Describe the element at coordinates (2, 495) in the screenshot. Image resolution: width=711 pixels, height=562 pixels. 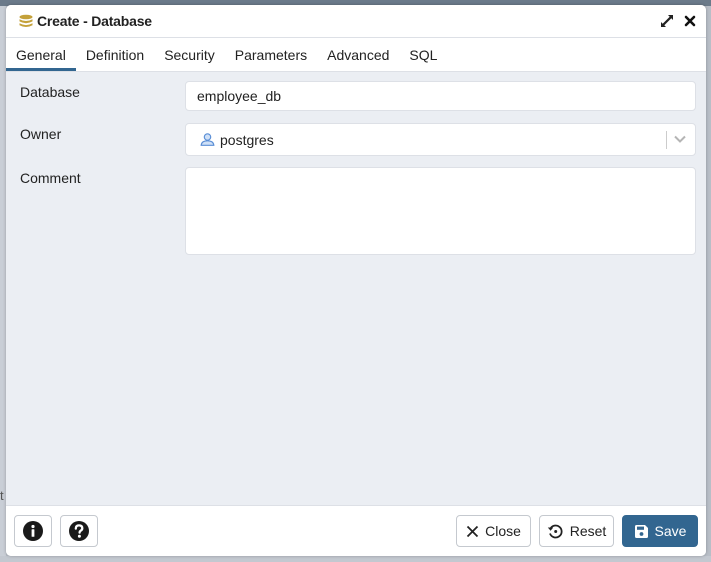
I see `backdrop-text: t` at that location.